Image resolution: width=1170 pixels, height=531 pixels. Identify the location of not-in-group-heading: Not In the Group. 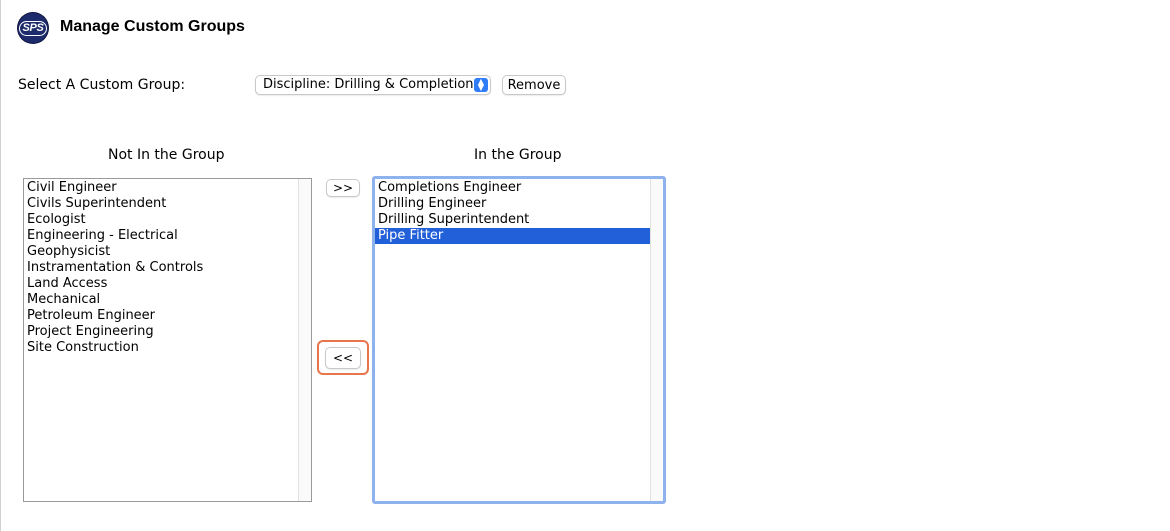
(166, 155).